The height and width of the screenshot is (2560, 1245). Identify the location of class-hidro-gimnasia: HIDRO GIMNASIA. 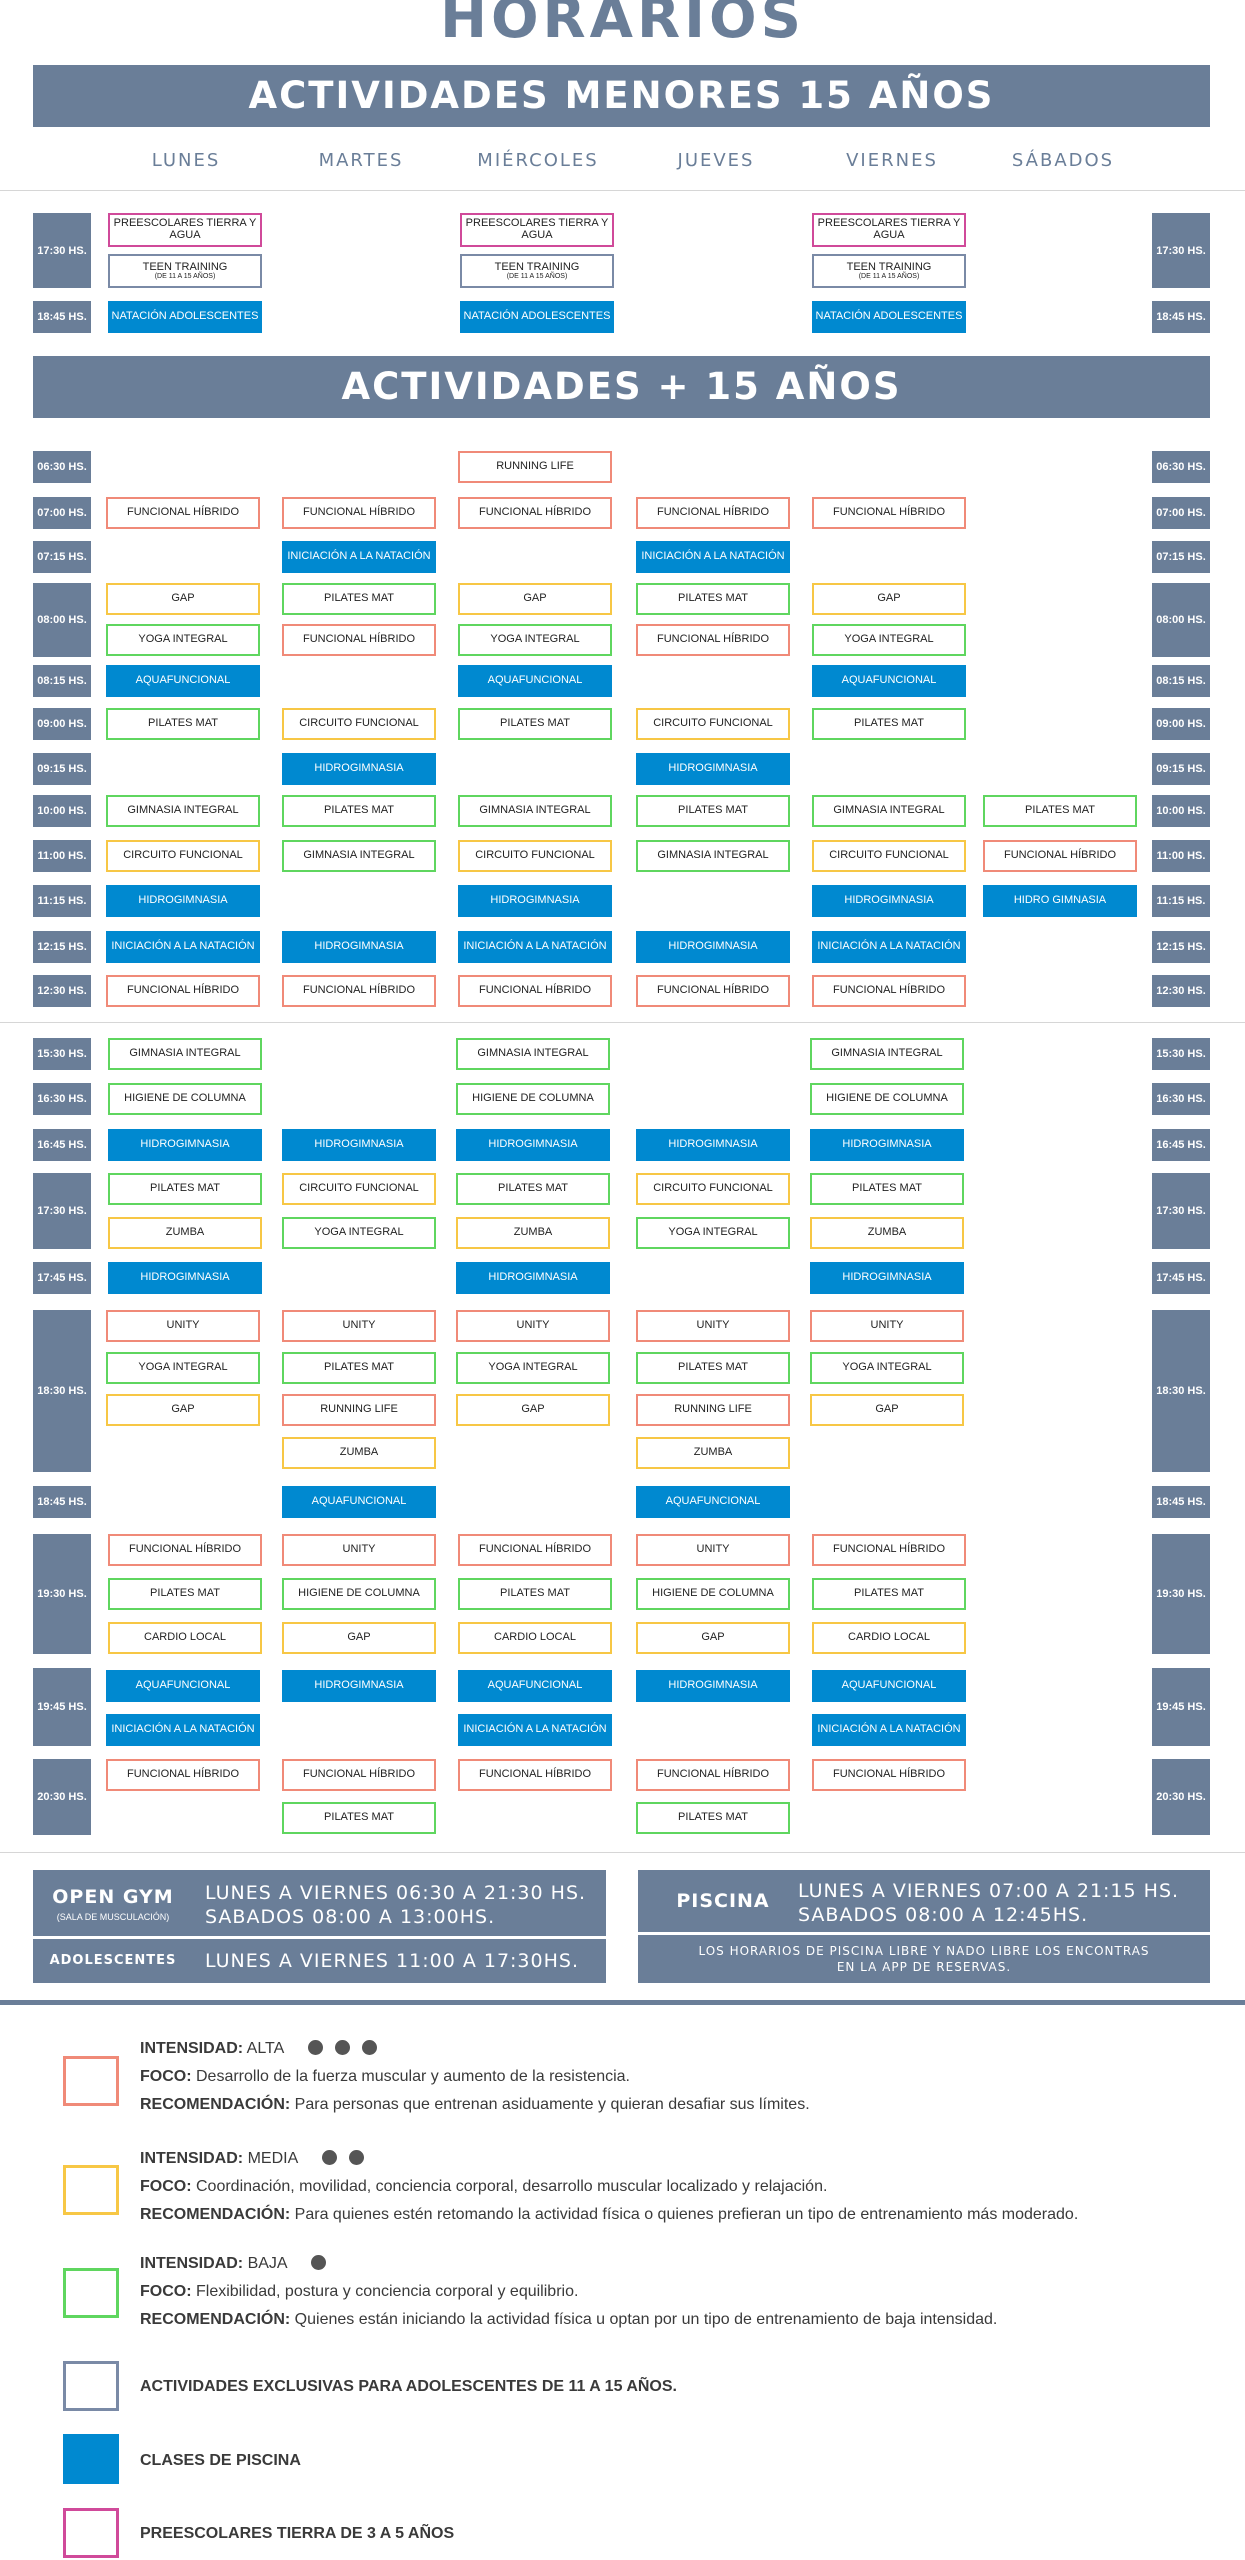
(1060, 901).